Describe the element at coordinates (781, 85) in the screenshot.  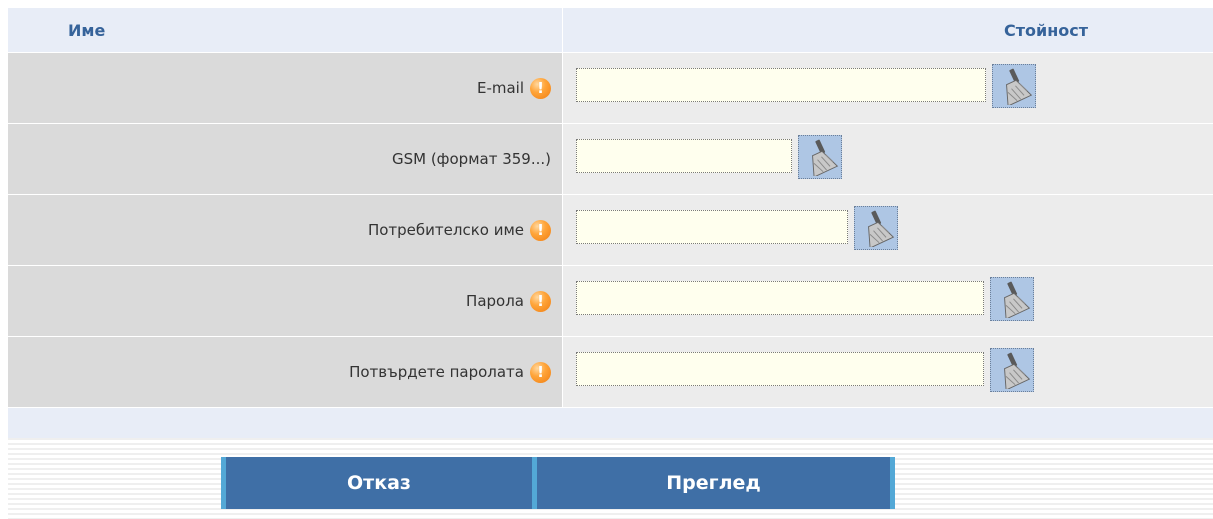
I see `email-input` at that location.